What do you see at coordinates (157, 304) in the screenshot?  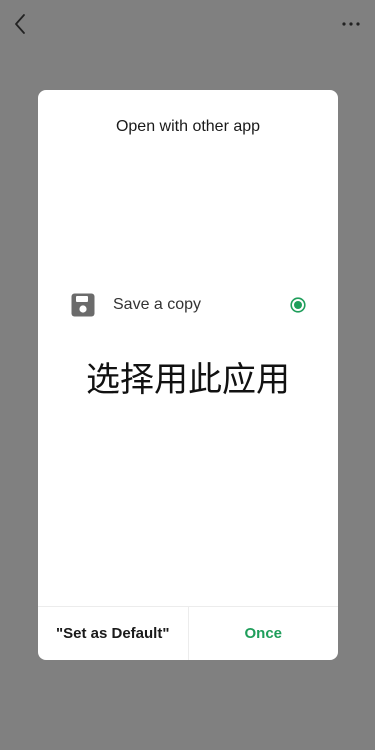 I see `option-label: Save a copy` at bounding box center [157, 304].